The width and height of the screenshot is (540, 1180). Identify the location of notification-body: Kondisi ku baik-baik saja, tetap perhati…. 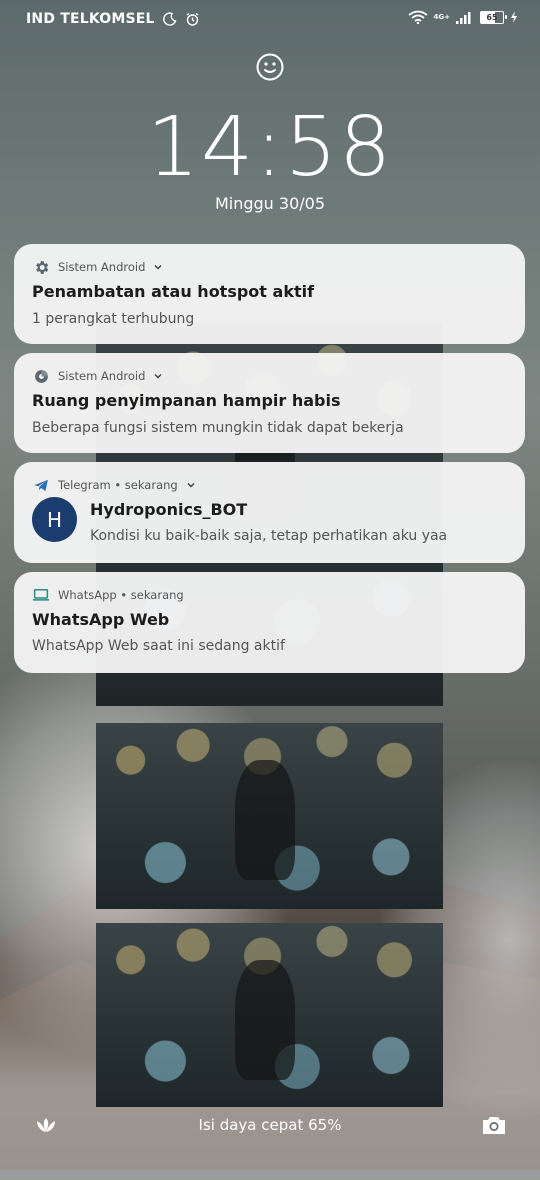
(269, 536).